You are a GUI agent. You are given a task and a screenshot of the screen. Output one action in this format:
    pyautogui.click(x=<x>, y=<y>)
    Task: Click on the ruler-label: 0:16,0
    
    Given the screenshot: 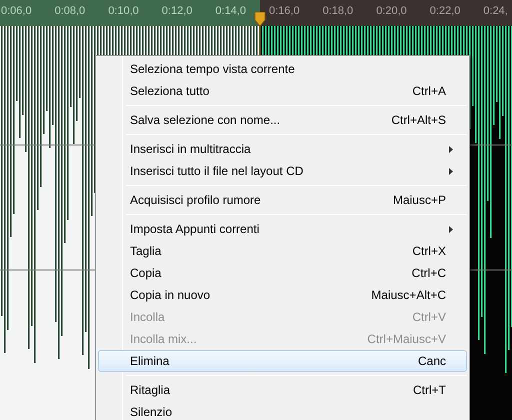 What is the action you would take?
    pyautogui.click(x=284, y=11)
    